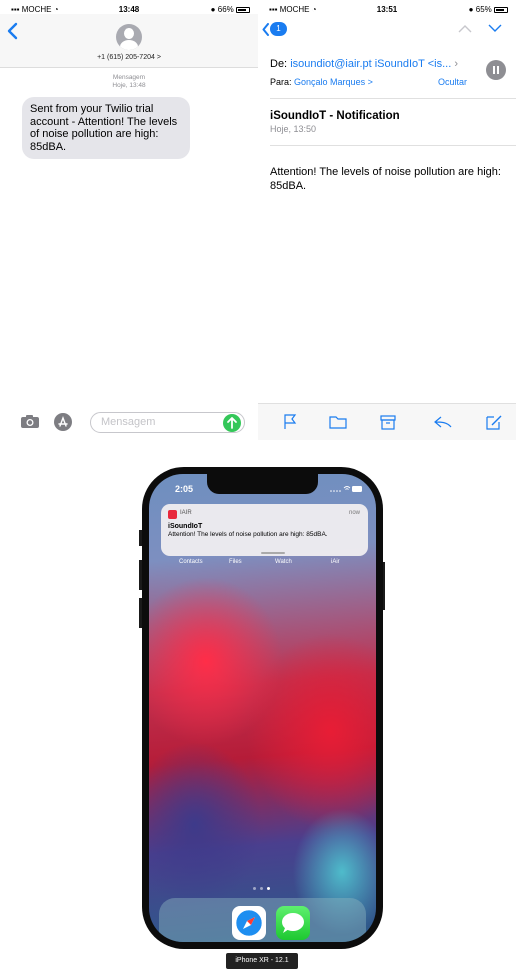 The image size is (516, 971). I want to click on hide-details-link: Ocultar, so click(452, 82).